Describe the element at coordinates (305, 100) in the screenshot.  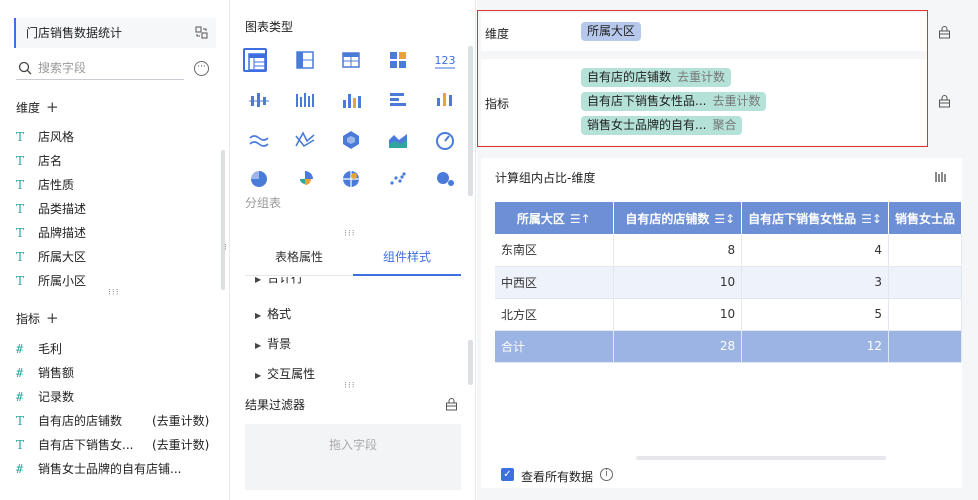
I see `multi-bar-chart-icon` at that location.